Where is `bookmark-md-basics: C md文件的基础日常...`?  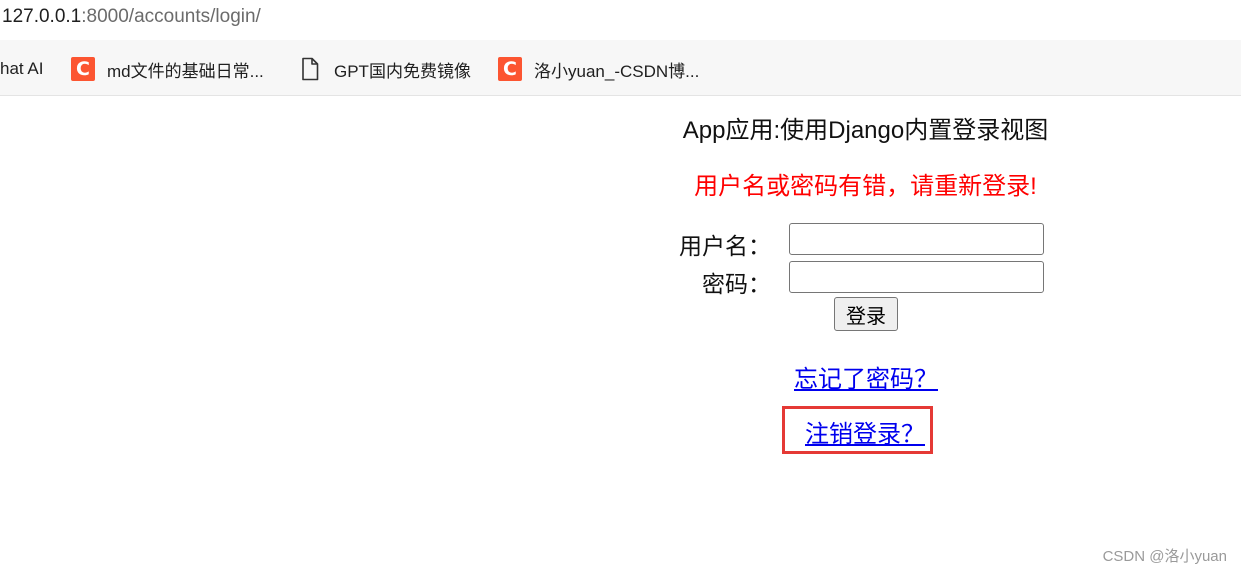 bookmark-md-basics: C md文件的基础日常... is located at coordinates (167, 69).